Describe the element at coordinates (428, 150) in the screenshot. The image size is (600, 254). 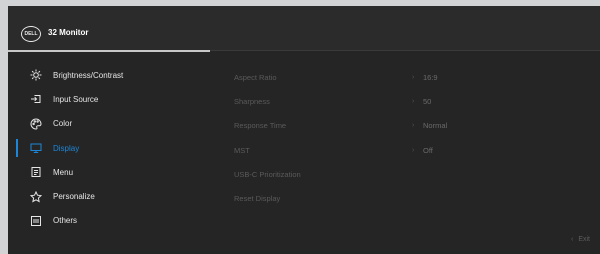
I see `setting-value: Off` at that location.